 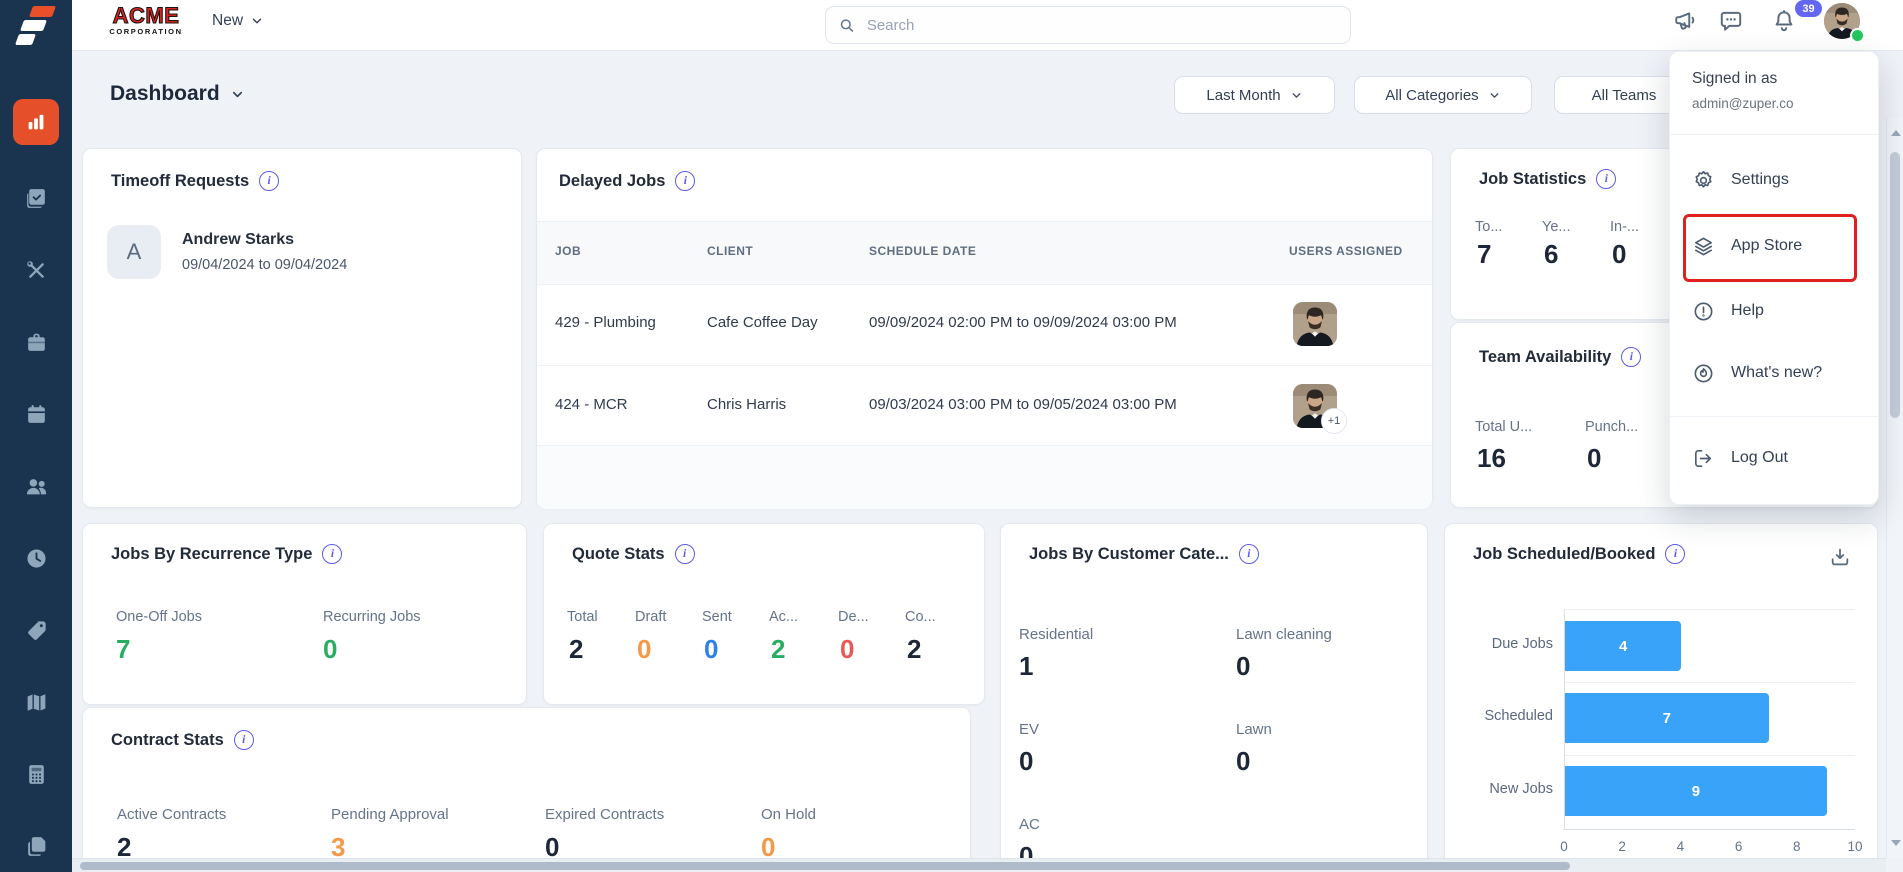 I want to click on sidebar-item-service-tools, so click(x=36, y=270).